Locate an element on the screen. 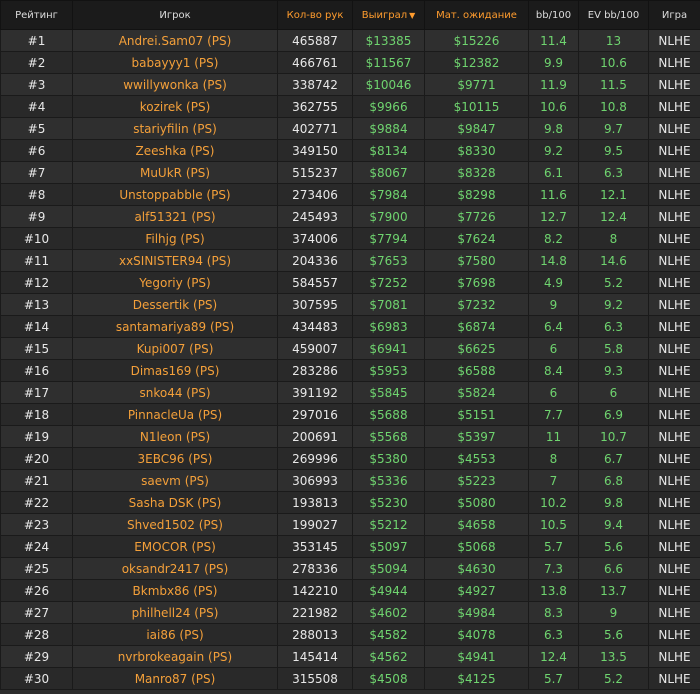 The image size is (700, 694). evbb100-cell: 10.8 is located at coordinates (613, 106).